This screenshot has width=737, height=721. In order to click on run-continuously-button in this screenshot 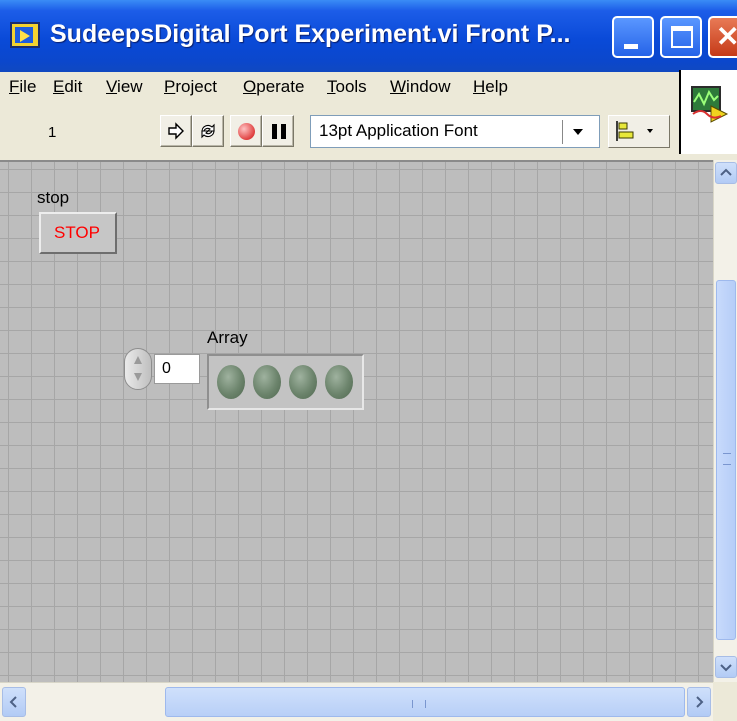, I will do `click(208, 131)`.